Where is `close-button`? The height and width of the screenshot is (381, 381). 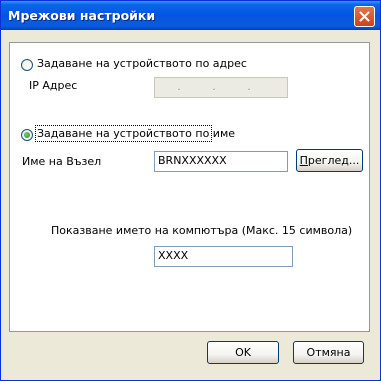 close-button is located at coordinates (364, 16).